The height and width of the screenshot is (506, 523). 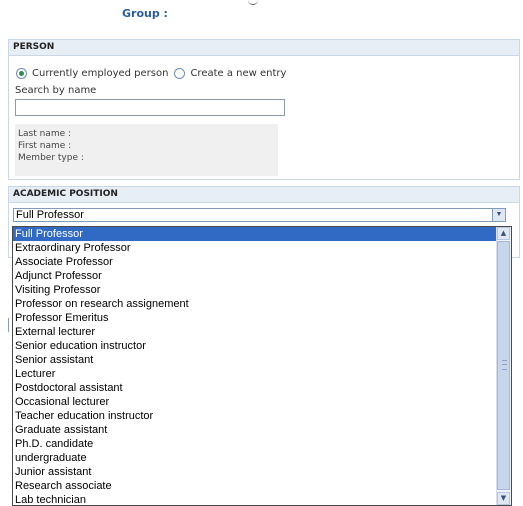 What do you see at coordinates (255, 416) in the screenshot?
I see `dropdown-option: Teacher education instructor` at bounding box center [255, 416].